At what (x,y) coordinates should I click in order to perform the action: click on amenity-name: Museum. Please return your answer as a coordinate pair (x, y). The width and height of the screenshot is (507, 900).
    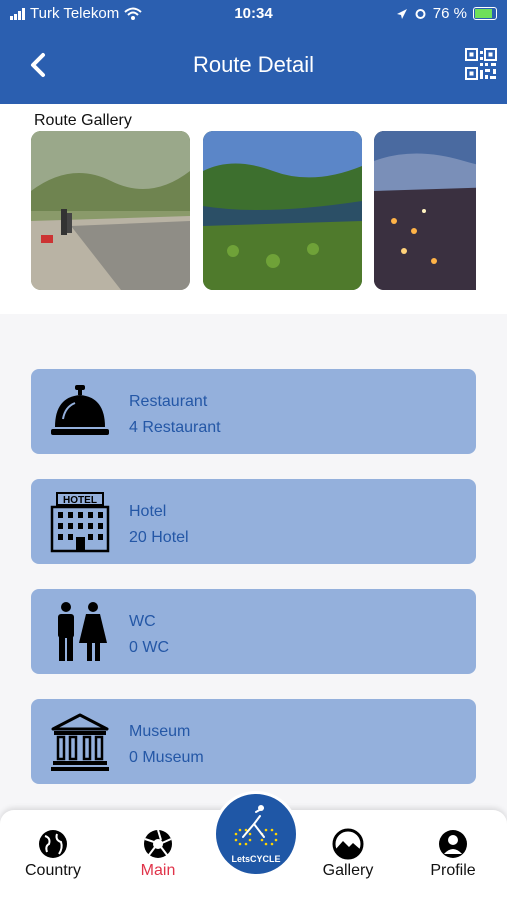
    Looking at the image, I should click on (160, 731).